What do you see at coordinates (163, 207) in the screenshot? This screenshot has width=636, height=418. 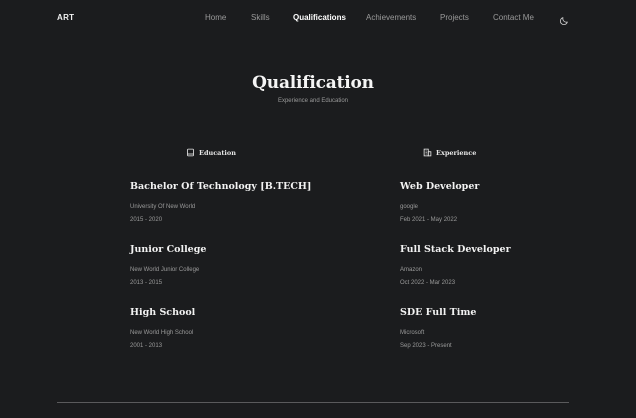 I see `education-item-institution: University Of New World` at bounding box center [163, 207].